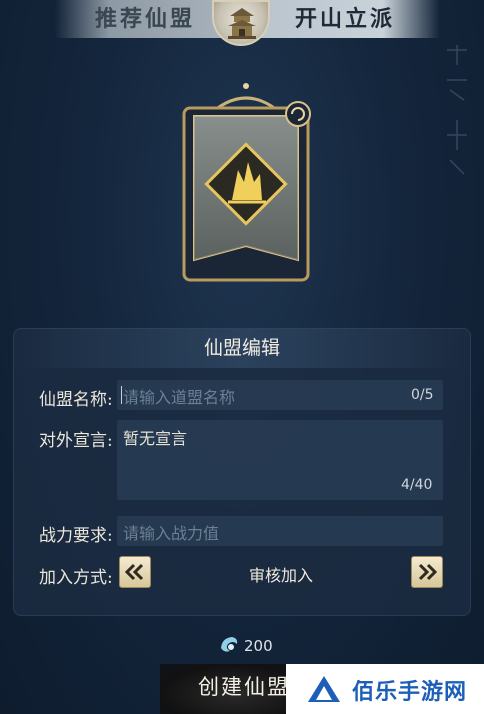 This screenshot has height=714, width=484. What do you see at coordinates (121, 395) in the screenshot?
I see `text-caret` at bounding box center [121, 395].